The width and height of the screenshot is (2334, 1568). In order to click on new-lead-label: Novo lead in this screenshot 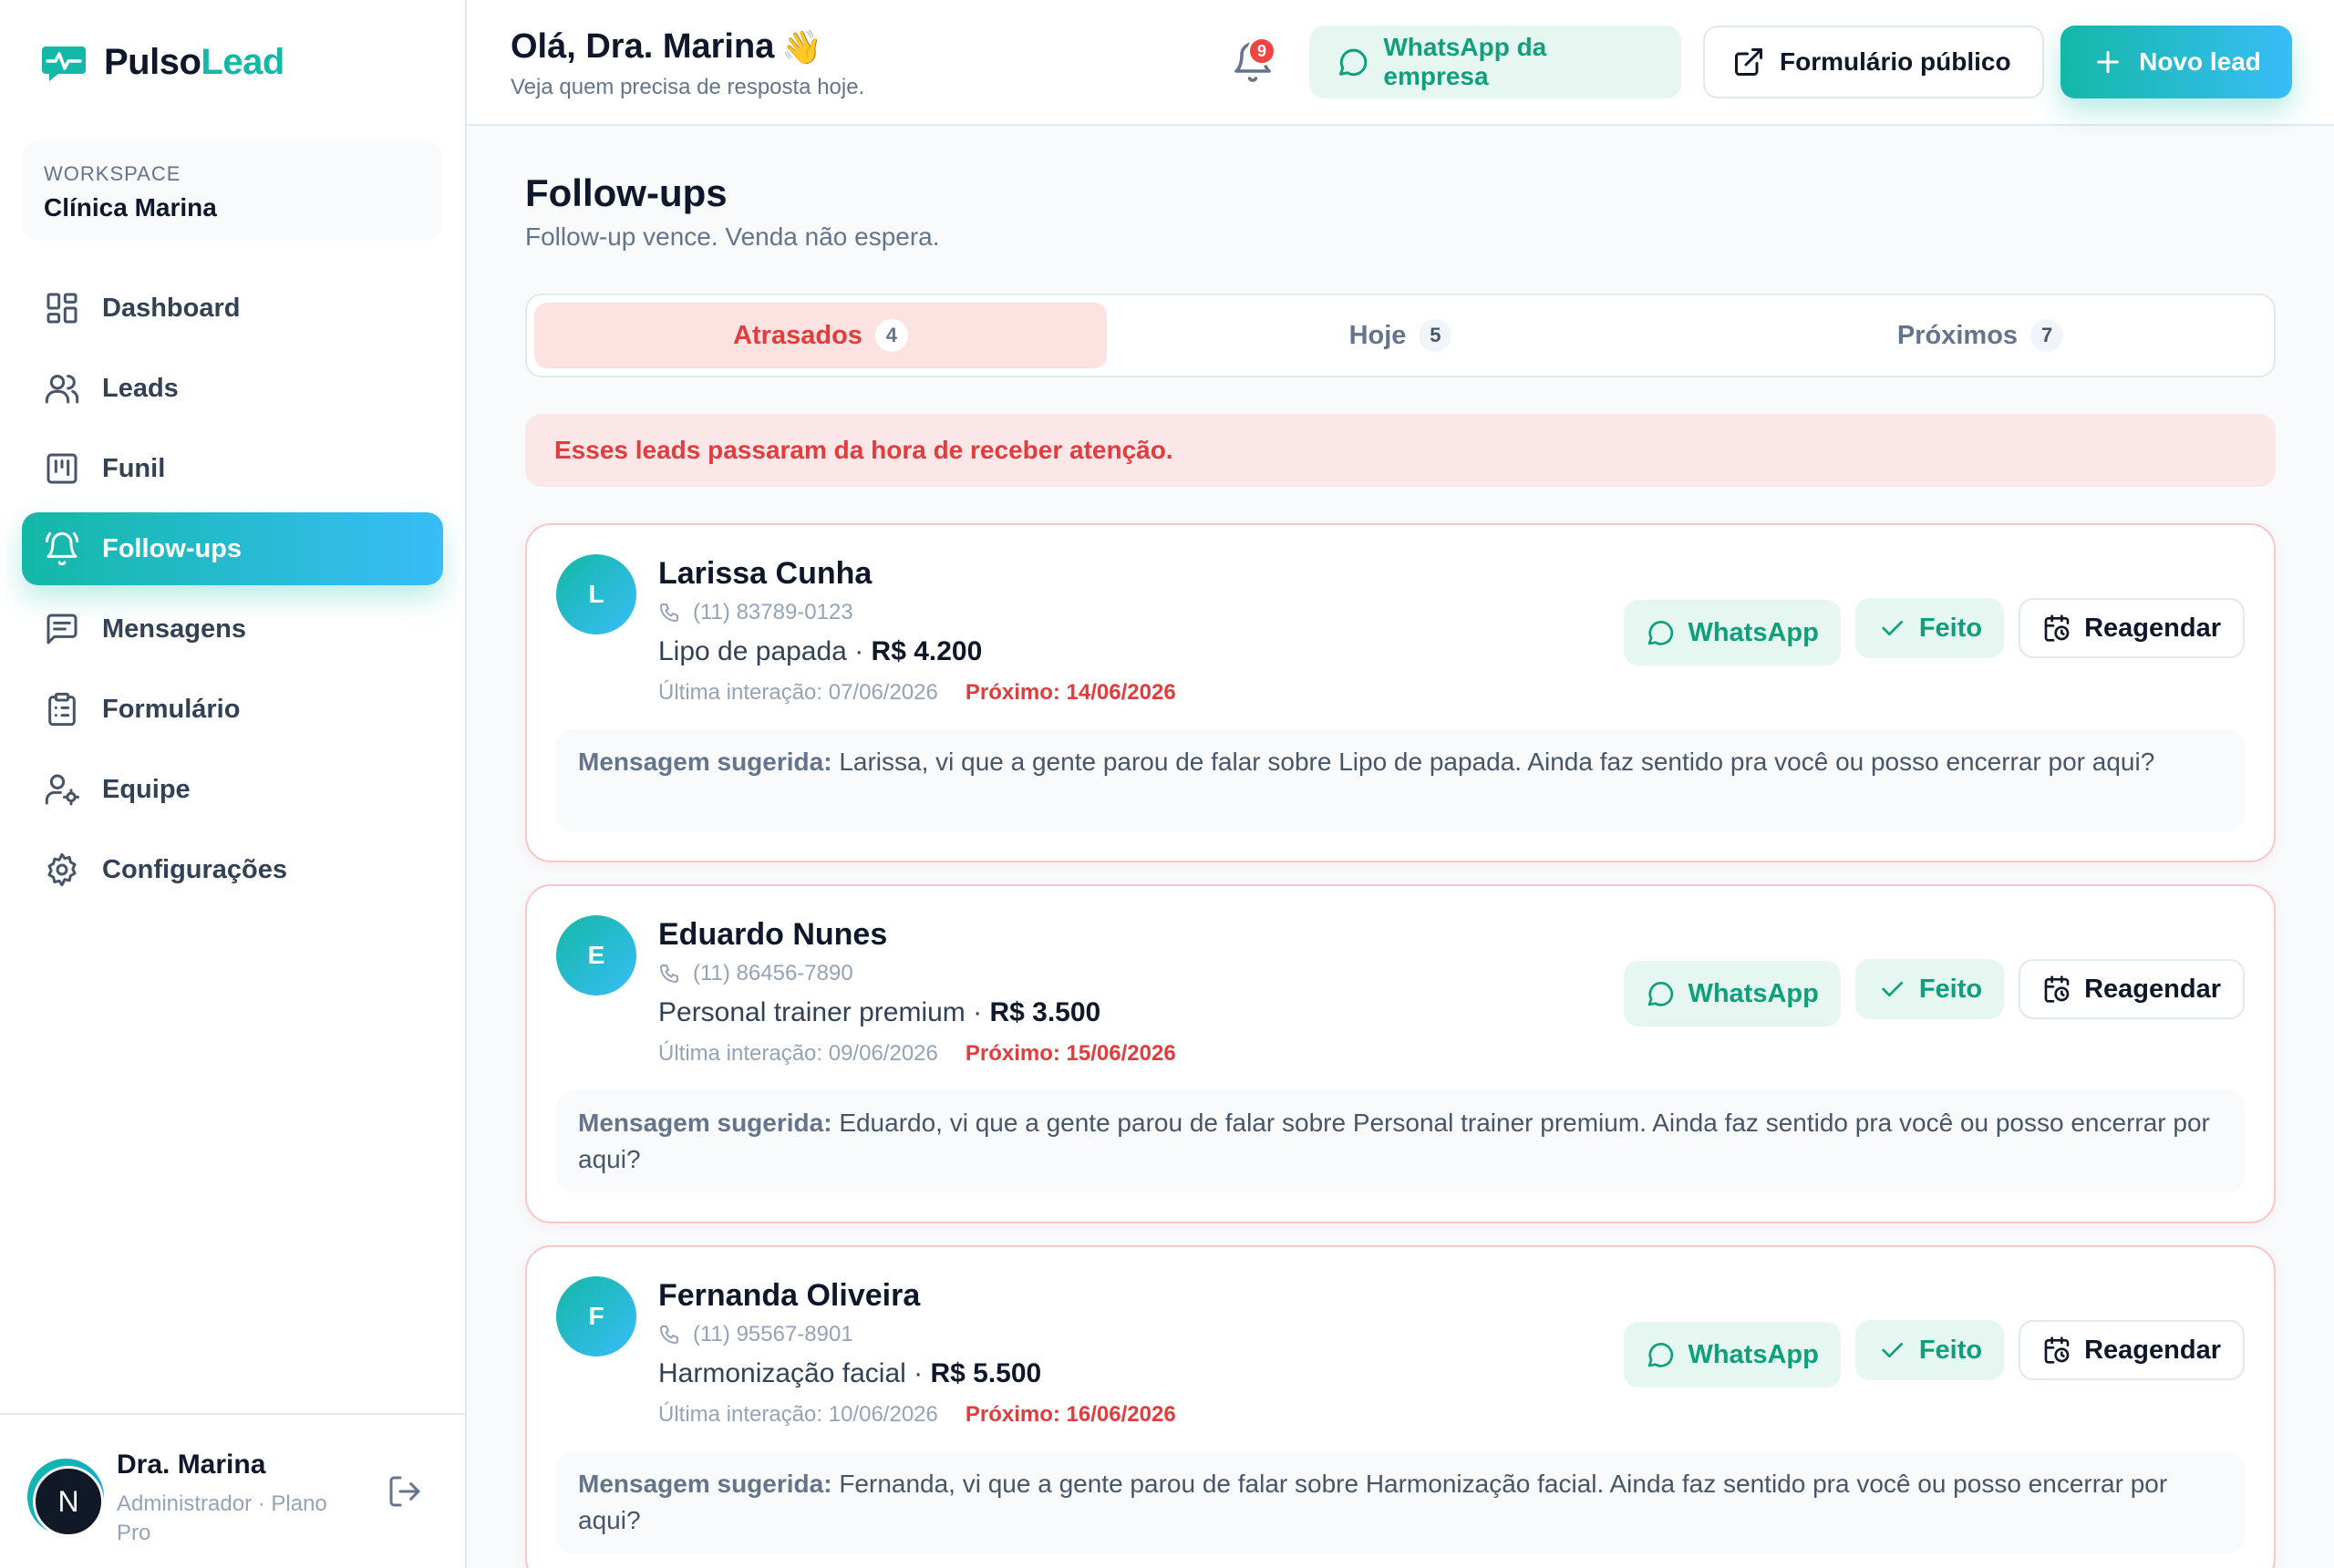, I will do `click(2200, 61)`.